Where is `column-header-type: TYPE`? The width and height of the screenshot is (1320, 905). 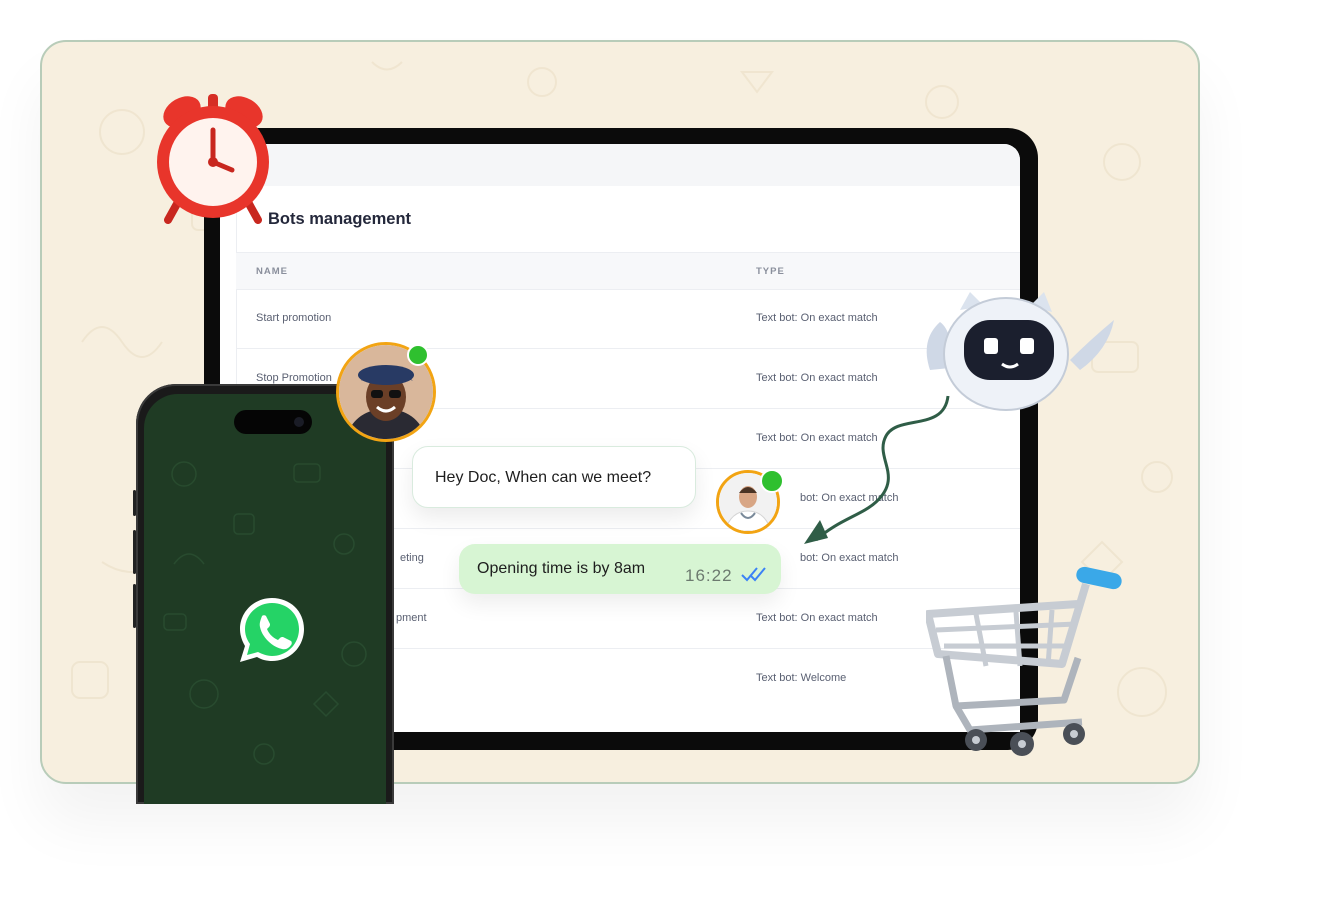
column-header-type: TYPE is located at coordinates (770, 271).